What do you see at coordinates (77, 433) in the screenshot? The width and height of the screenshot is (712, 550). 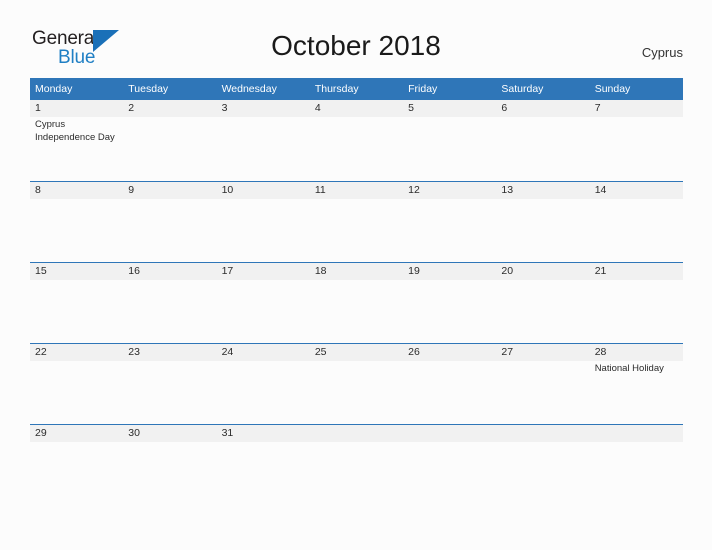 I see `day-number: 29` at bounding box center [77, 433].